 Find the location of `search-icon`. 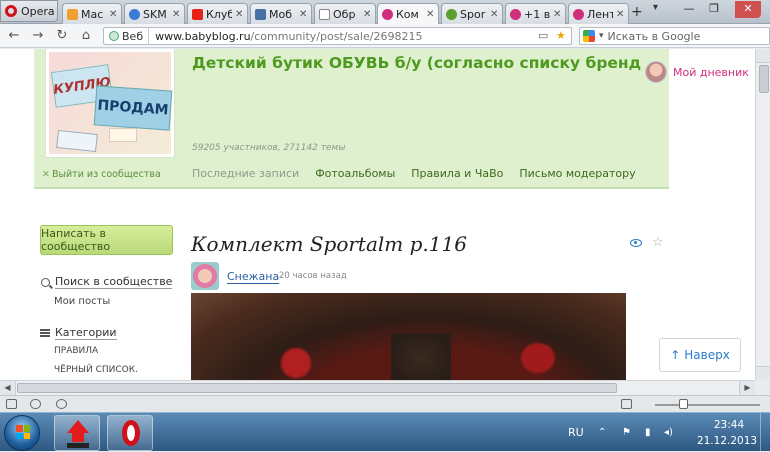

search-icon is located at coordinates (45, 282).